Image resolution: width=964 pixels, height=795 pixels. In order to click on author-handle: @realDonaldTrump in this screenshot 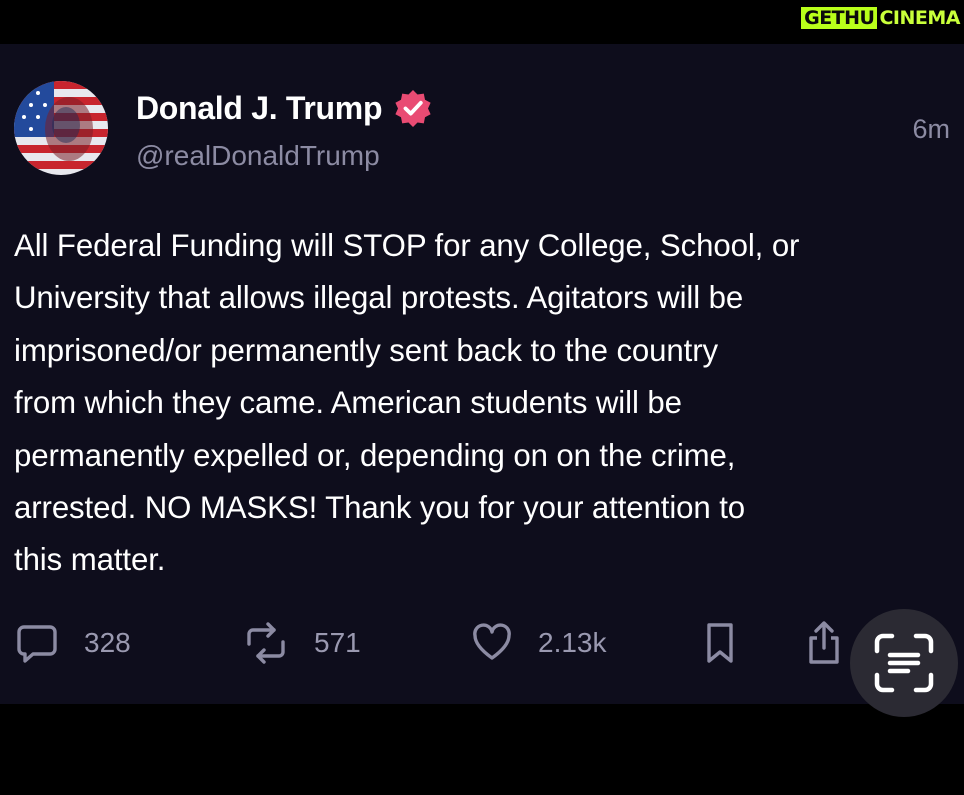, I will do `click(258, 156)`.